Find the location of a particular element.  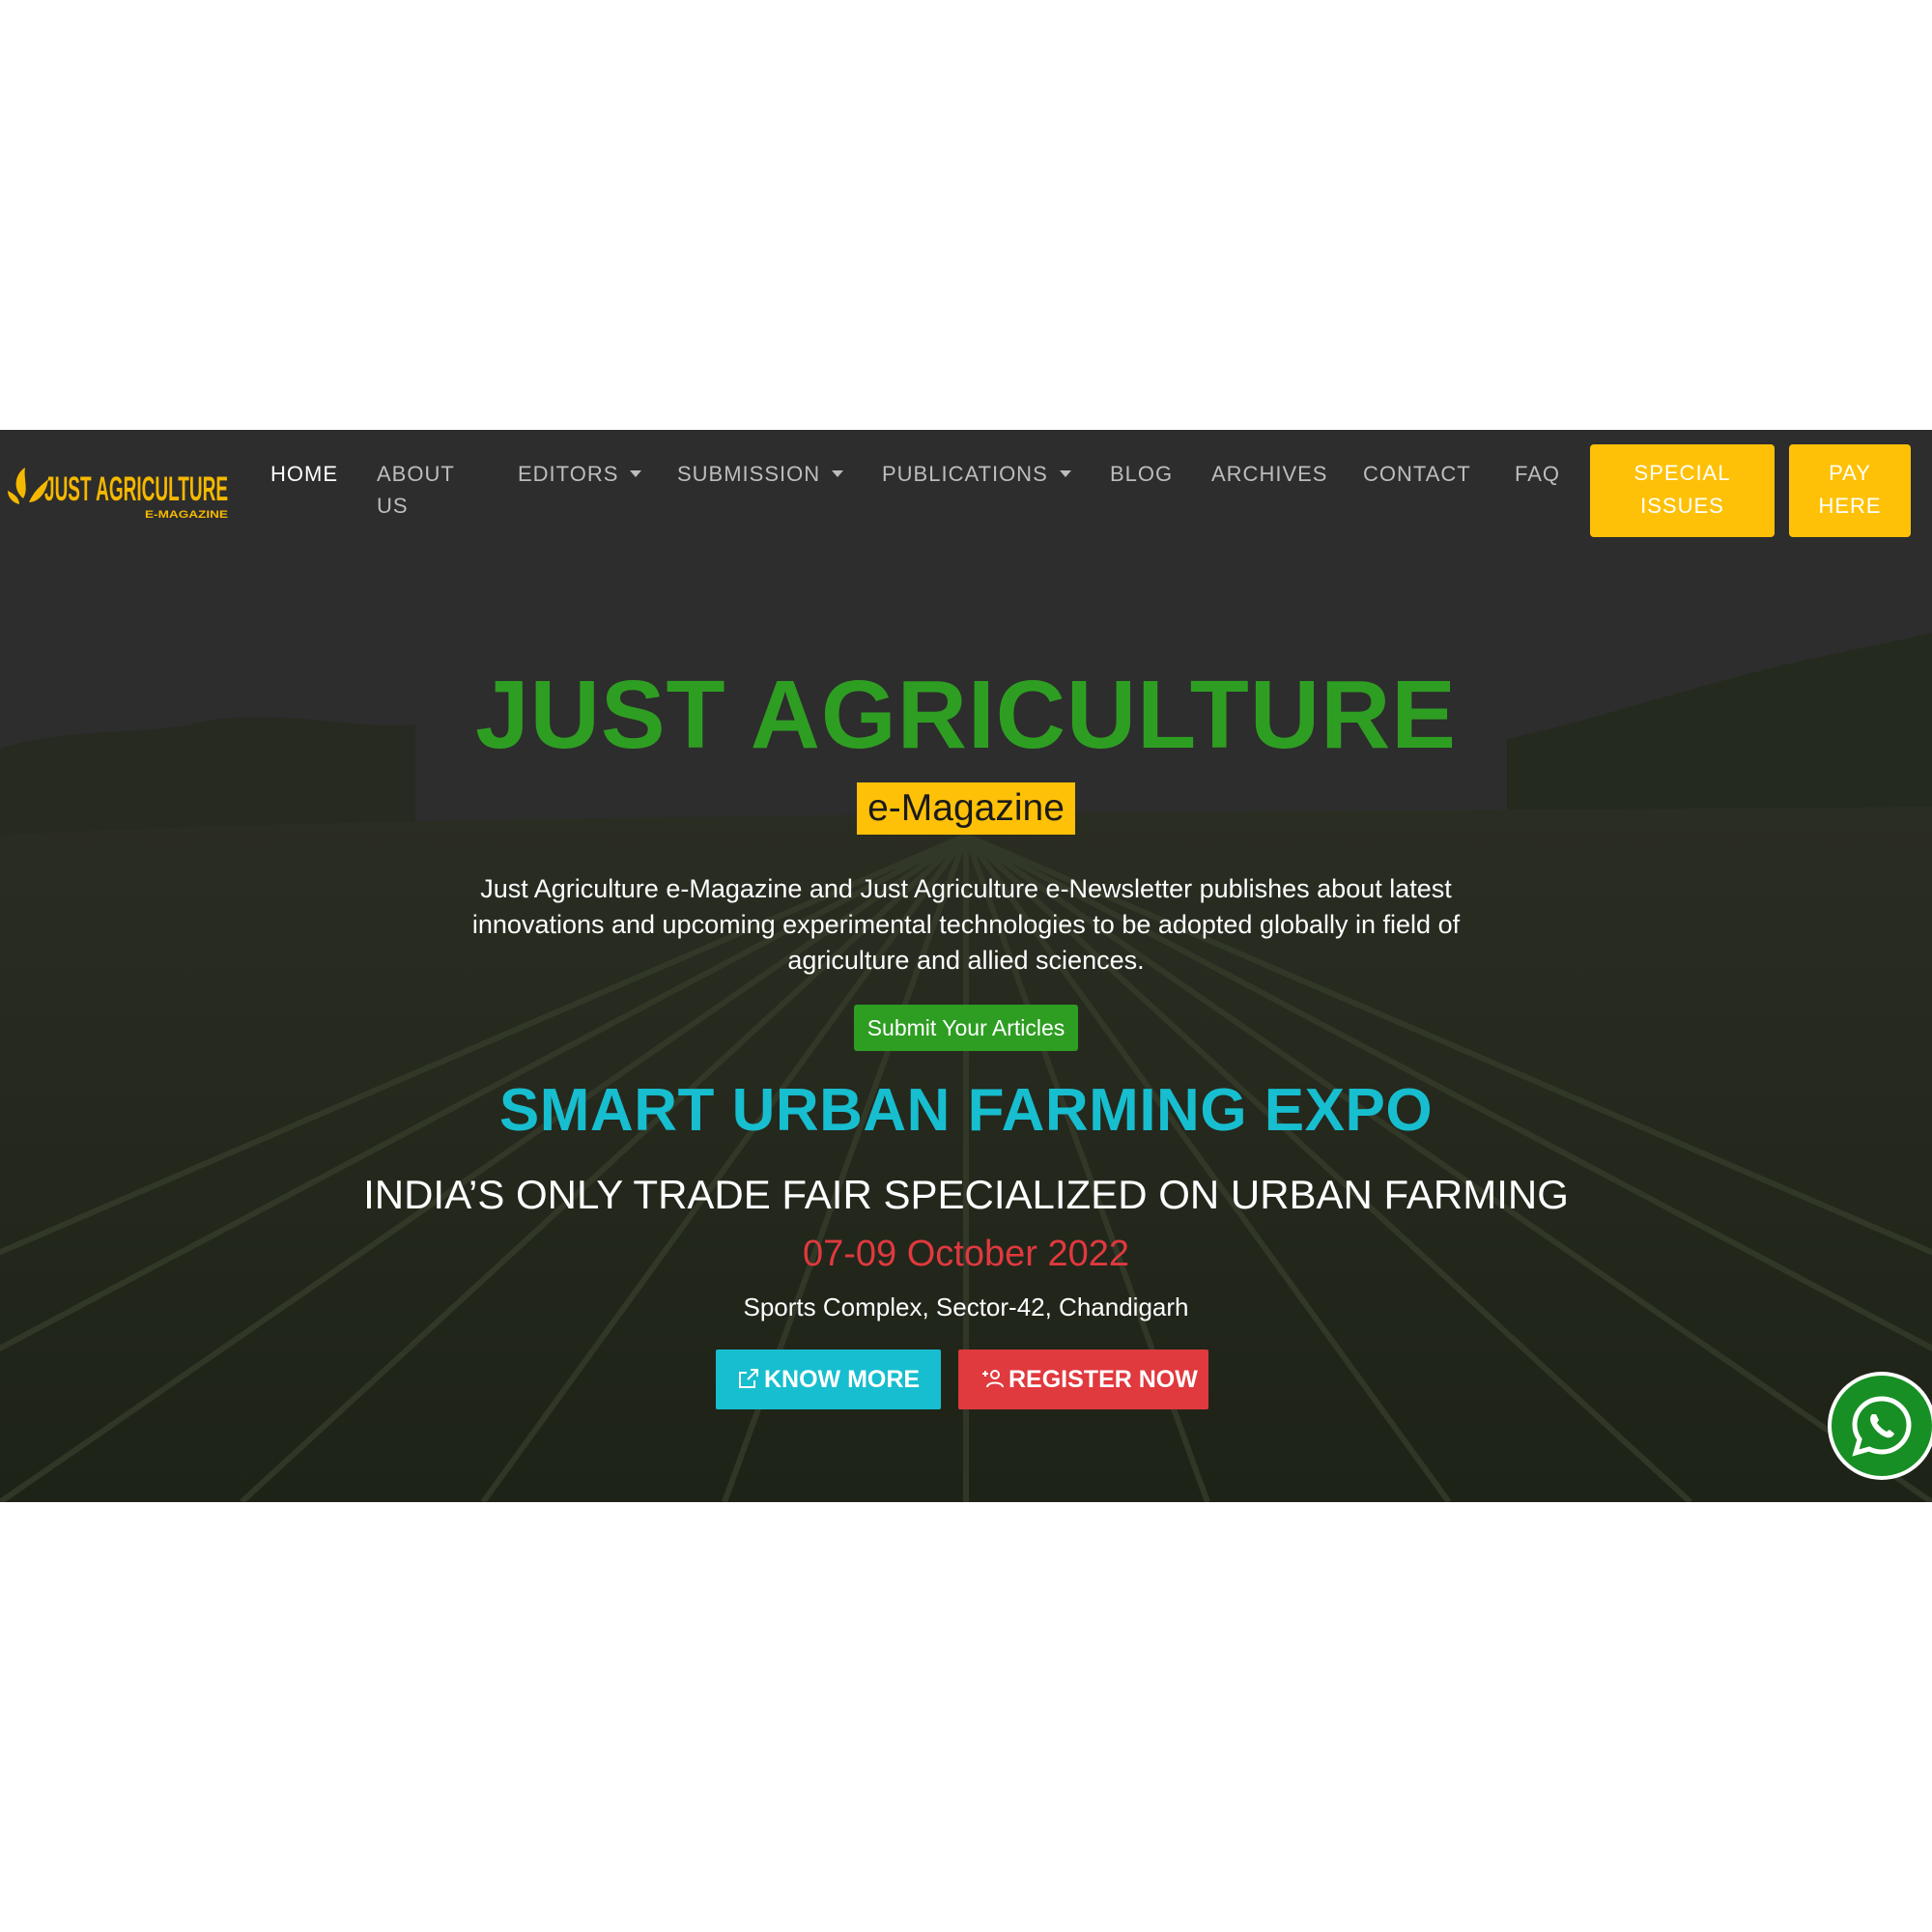

nav-submission-label: SUBMISSION is located at coordinates (749, 474).